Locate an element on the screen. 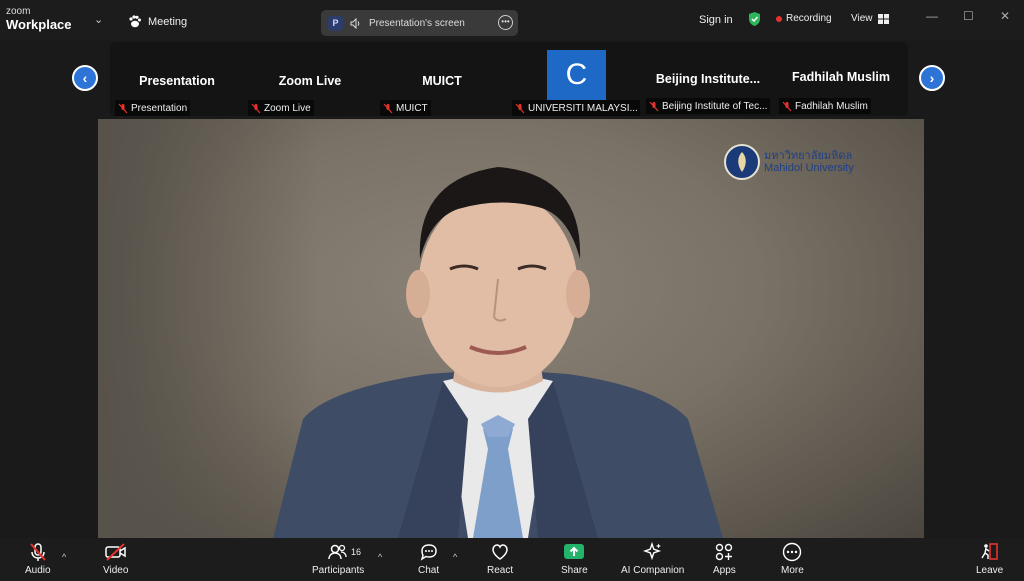 The height and width of the screenshot is (581, 1024). participant-tile: Presentation Presentation is located at coordinates (177, 80).